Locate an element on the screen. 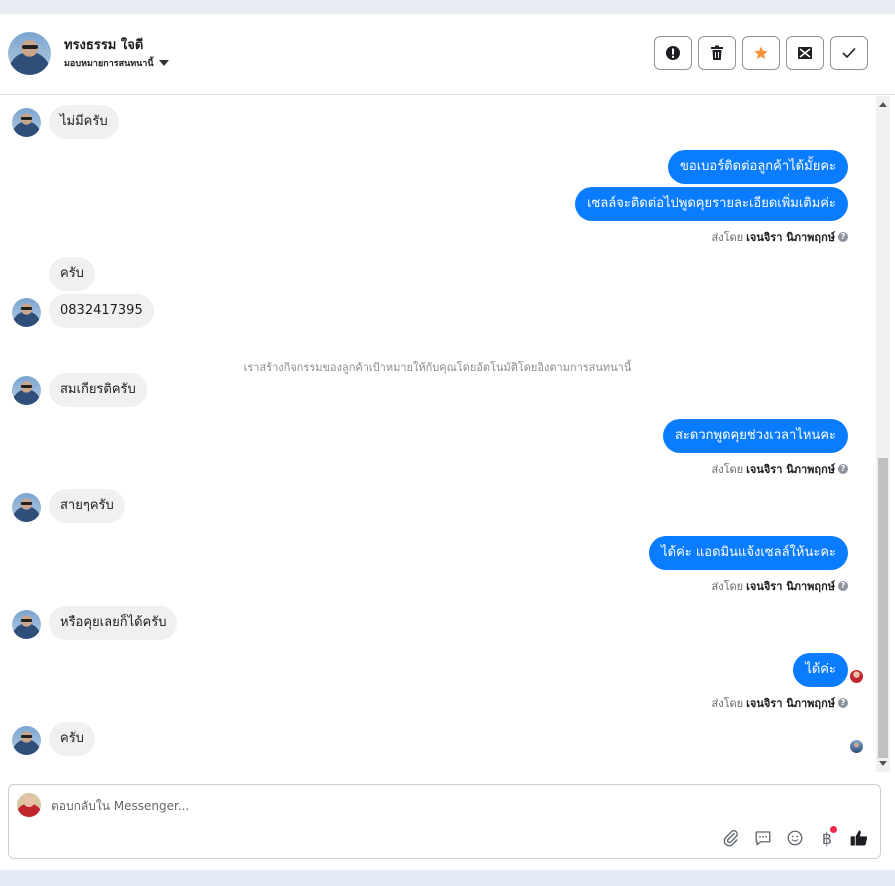  conversation-header: ทรงธรรม ใจดี มอบหมายการสนทนานี้ is located at coordinates (447, 54).